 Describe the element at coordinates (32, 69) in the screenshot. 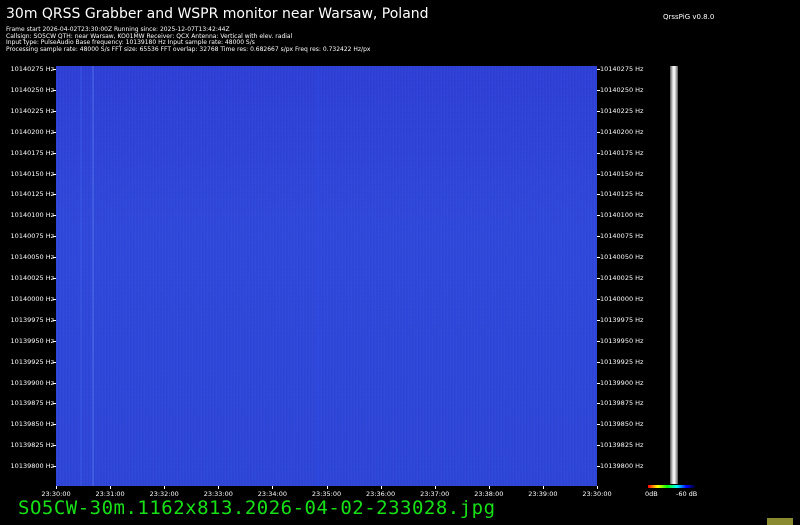

I see `y-tick-label-left: 10140275 Hz` at that location.